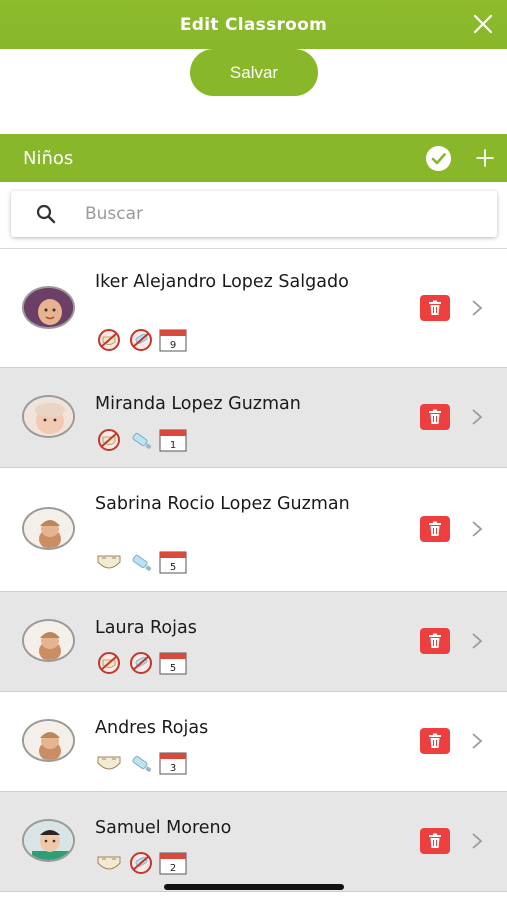 This screenshot has width=507, height=900. Describe the element at coordinates (253, 158) in the screenshot. I see `children-section-header: Niños` at that location.